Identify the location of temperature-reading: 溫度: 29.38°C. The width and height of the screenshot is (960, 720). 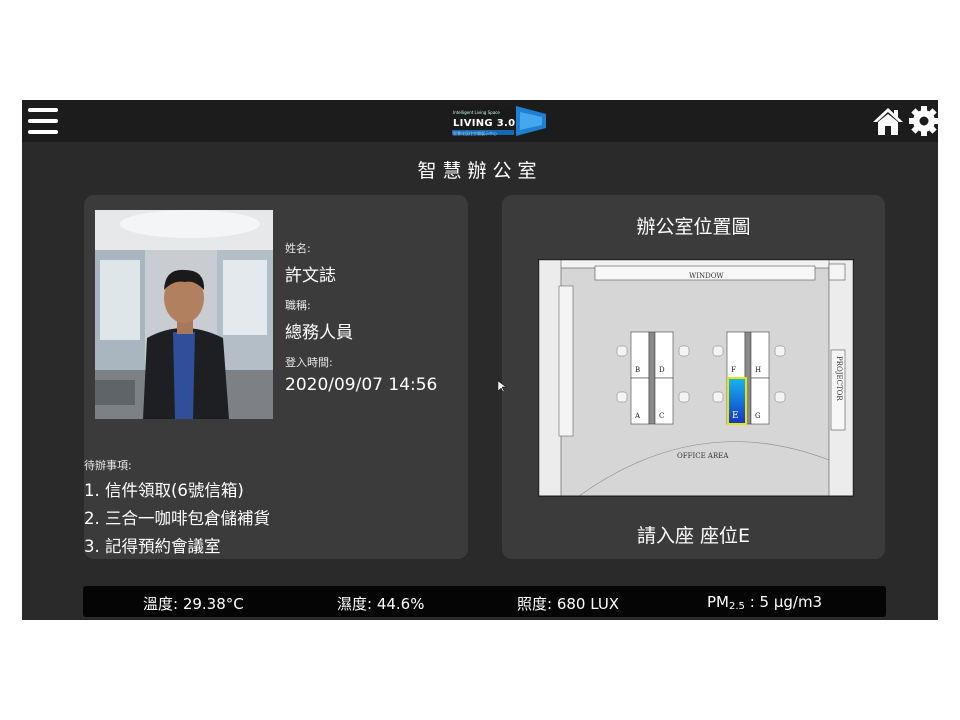
(193, 604).